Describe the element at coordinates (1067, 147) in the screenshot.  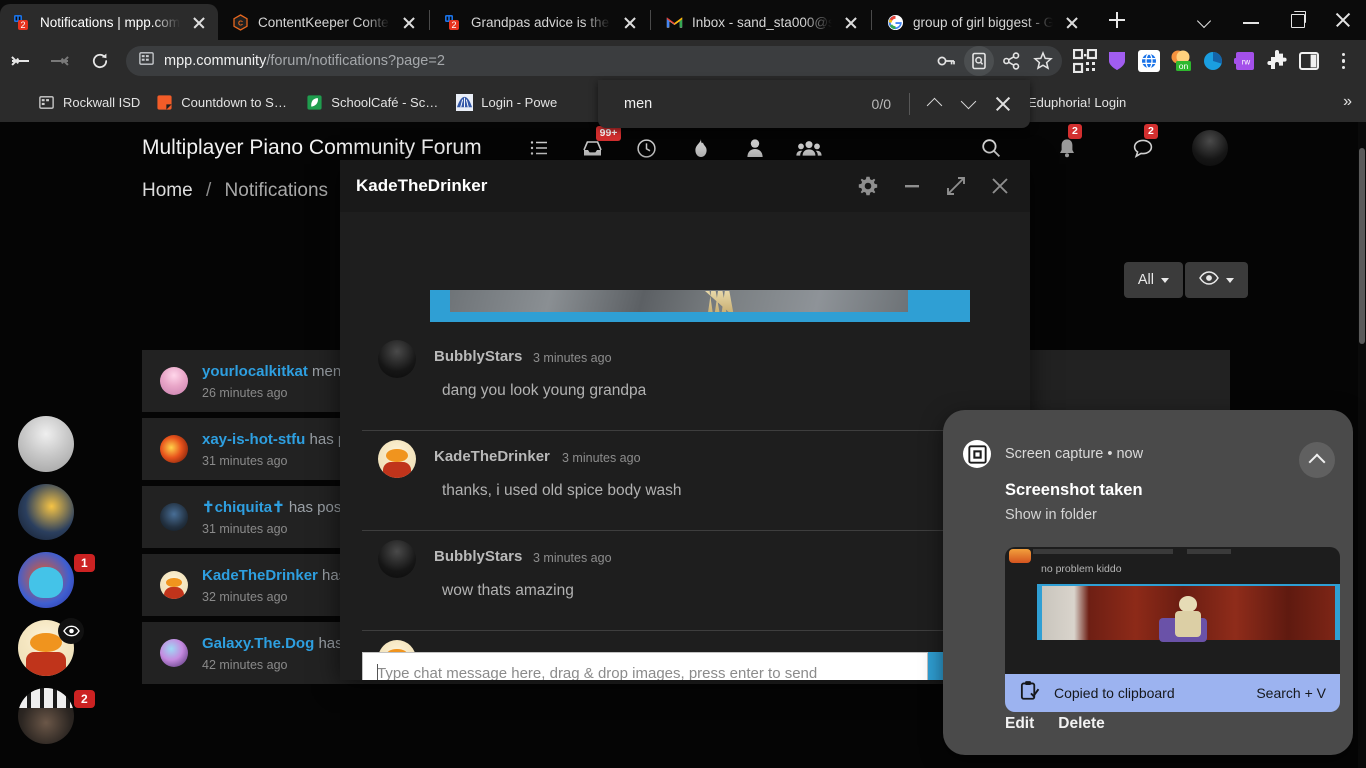
I see `bell-icon: 2` at that location.